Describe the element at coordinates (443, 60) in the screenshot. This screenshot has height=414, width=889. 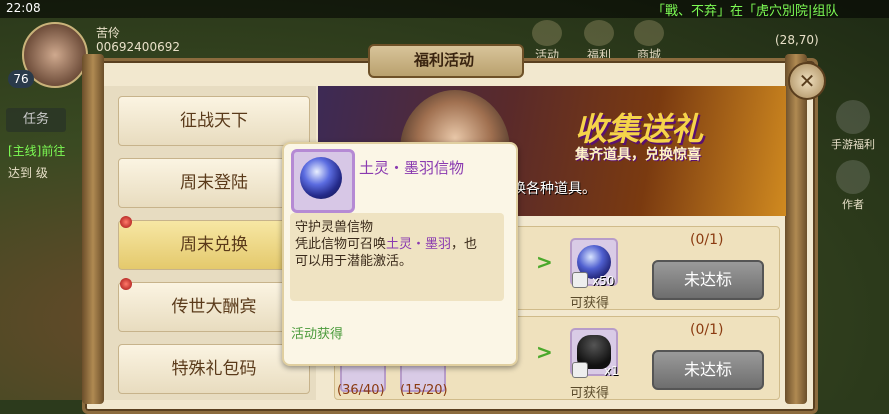
I see `panel-title: 福利活动` at that location.